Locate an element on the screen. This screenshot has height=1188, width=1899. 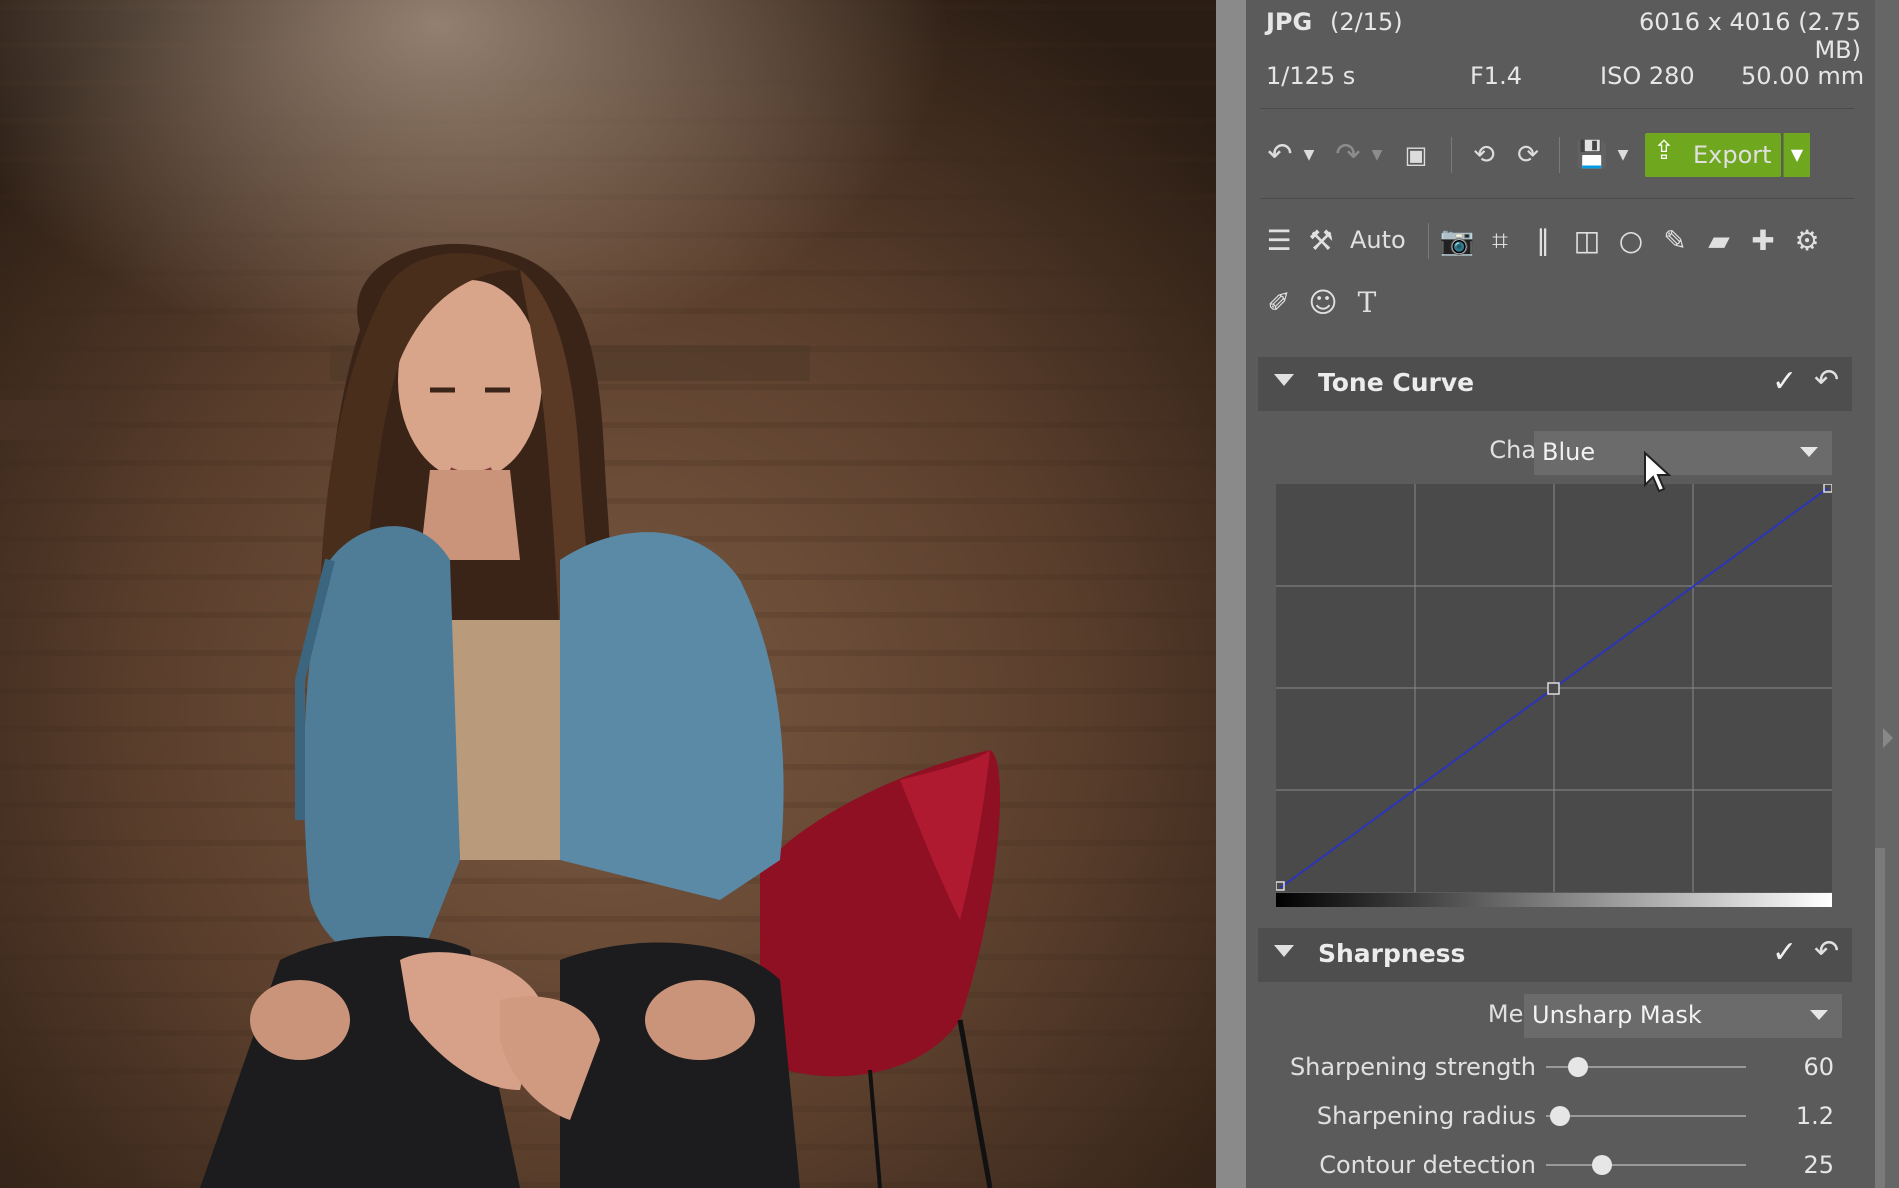
adjustments-sliders-icon: ☰ is located at coordinates (1279, 241).